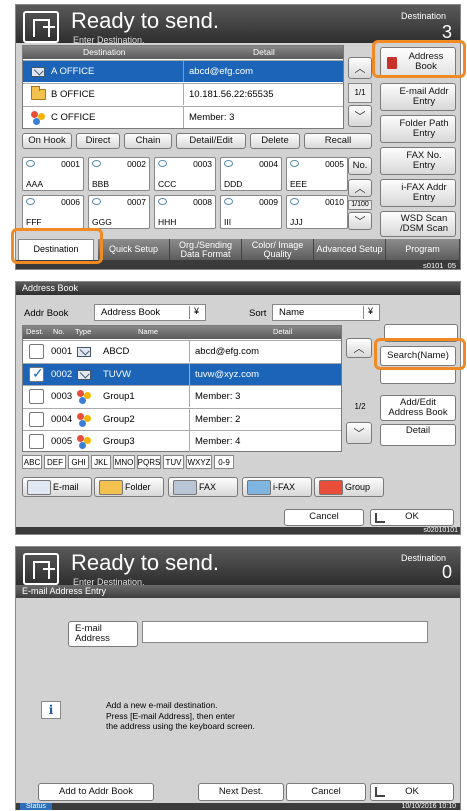 The width and height of the screenshot is (467, 811). What do you see at coordinates (360, 166) in the screenshot?
I see `number-button: No.` at bounding box center [360, 166].